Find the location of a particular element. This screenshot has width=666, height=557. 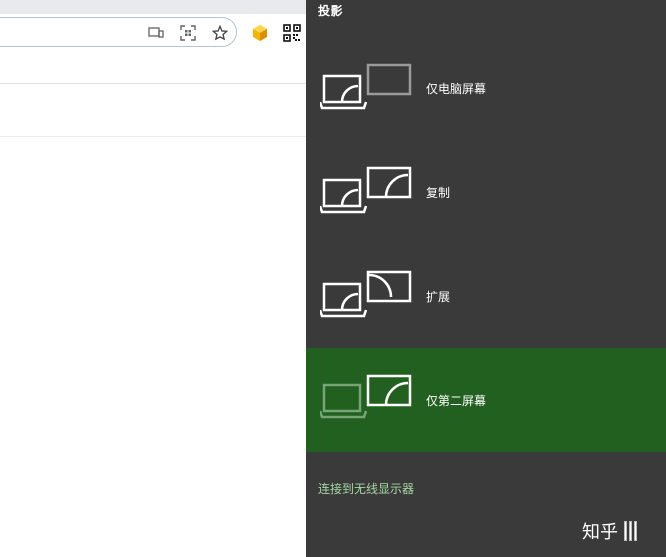

zhihu-watermark: 知乎 is located at coordinates (609, 531).